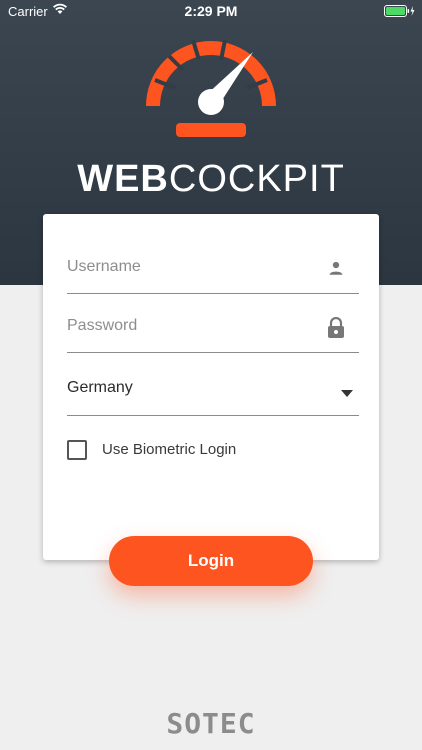 The height and width of the screenshot is (750, 422). What do you see at coordinates (213, 331) in the screenshot?
I see `password-field: Password` at bounding box center [213, 331].